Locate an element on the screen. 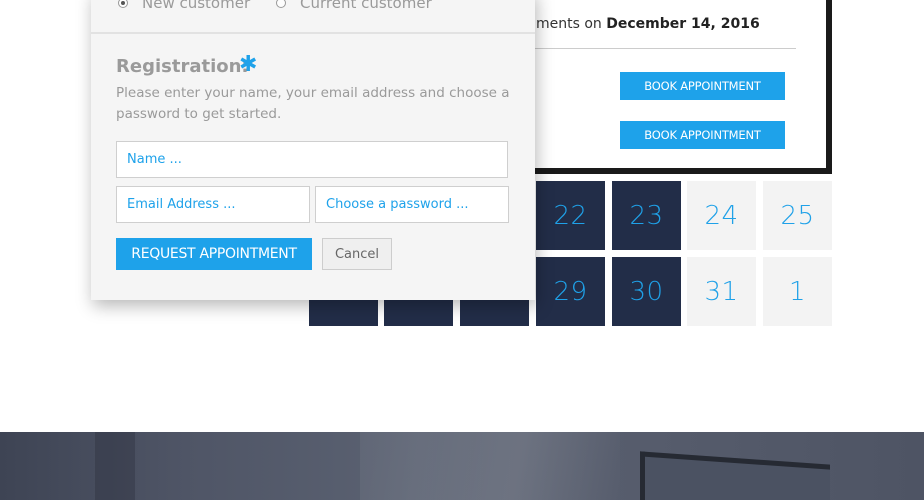  hero-picture-frame is located at coordinates (735, 475).